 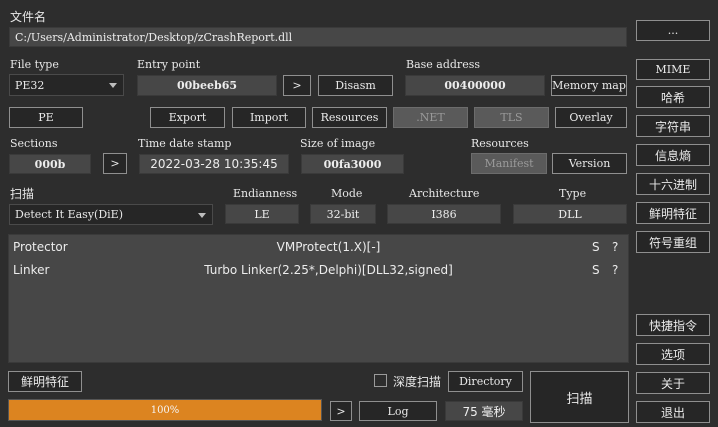 I want to click on scan-label: 扫描, so click(x=22, y=194).